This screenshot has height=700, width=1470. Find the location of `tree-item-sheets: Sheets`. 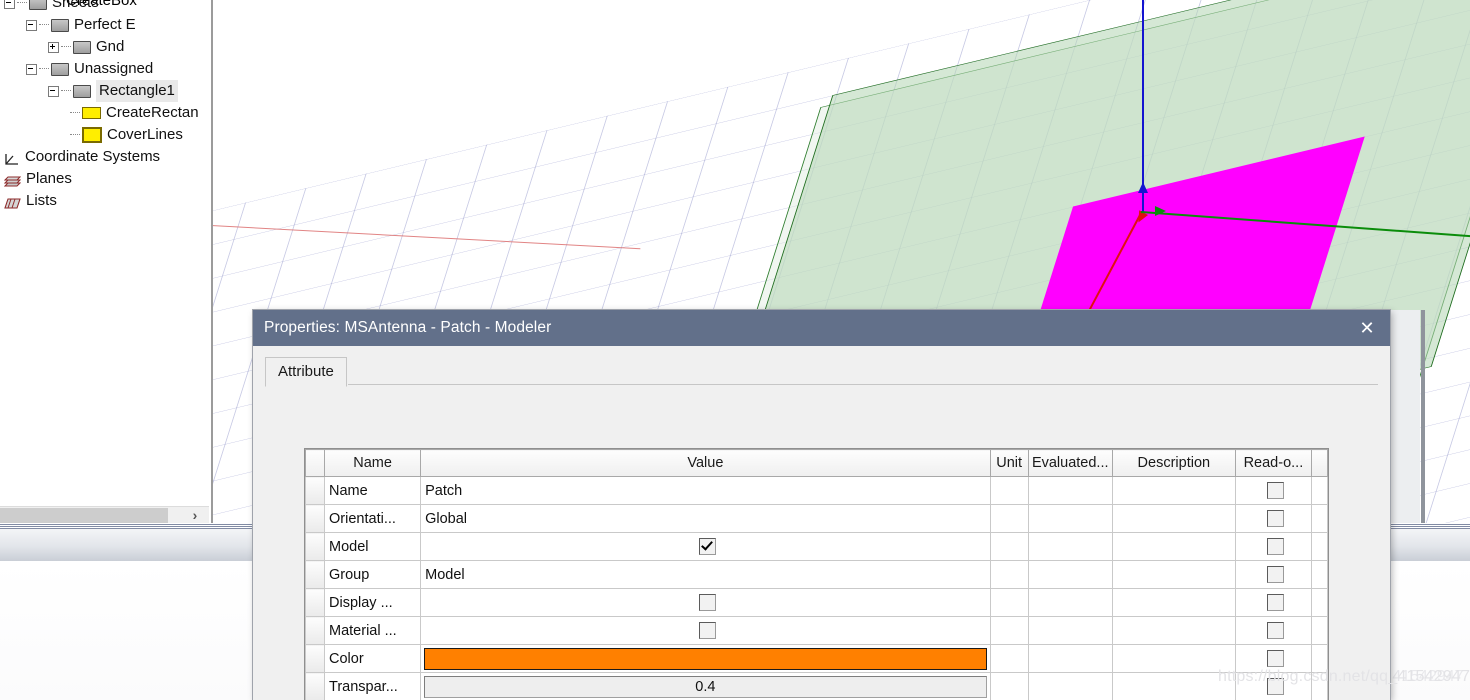

tree-item-sheets: Sheets is located at coordinates (104, 7).